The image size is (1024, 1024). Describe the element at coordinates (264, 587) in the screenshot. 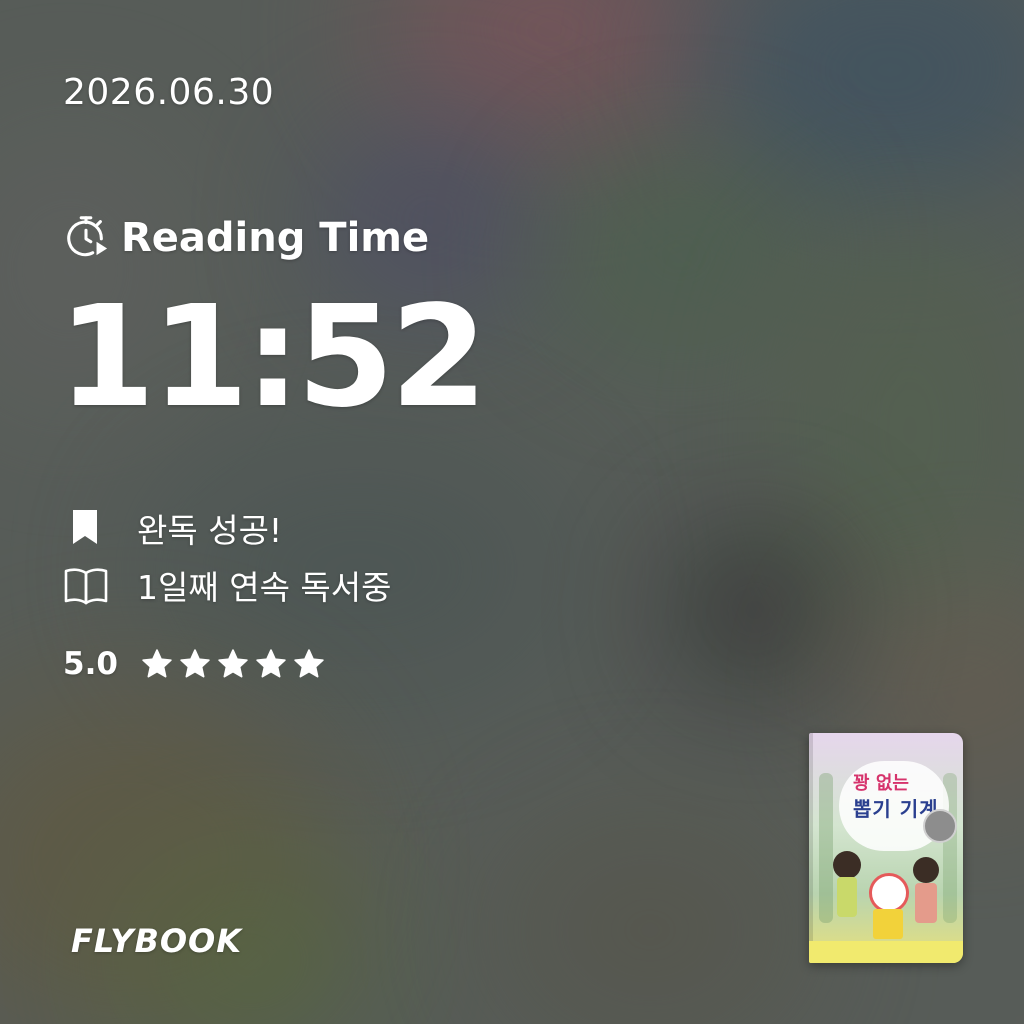

I see `streak-label: 1일째 연속 독서중` at that location.